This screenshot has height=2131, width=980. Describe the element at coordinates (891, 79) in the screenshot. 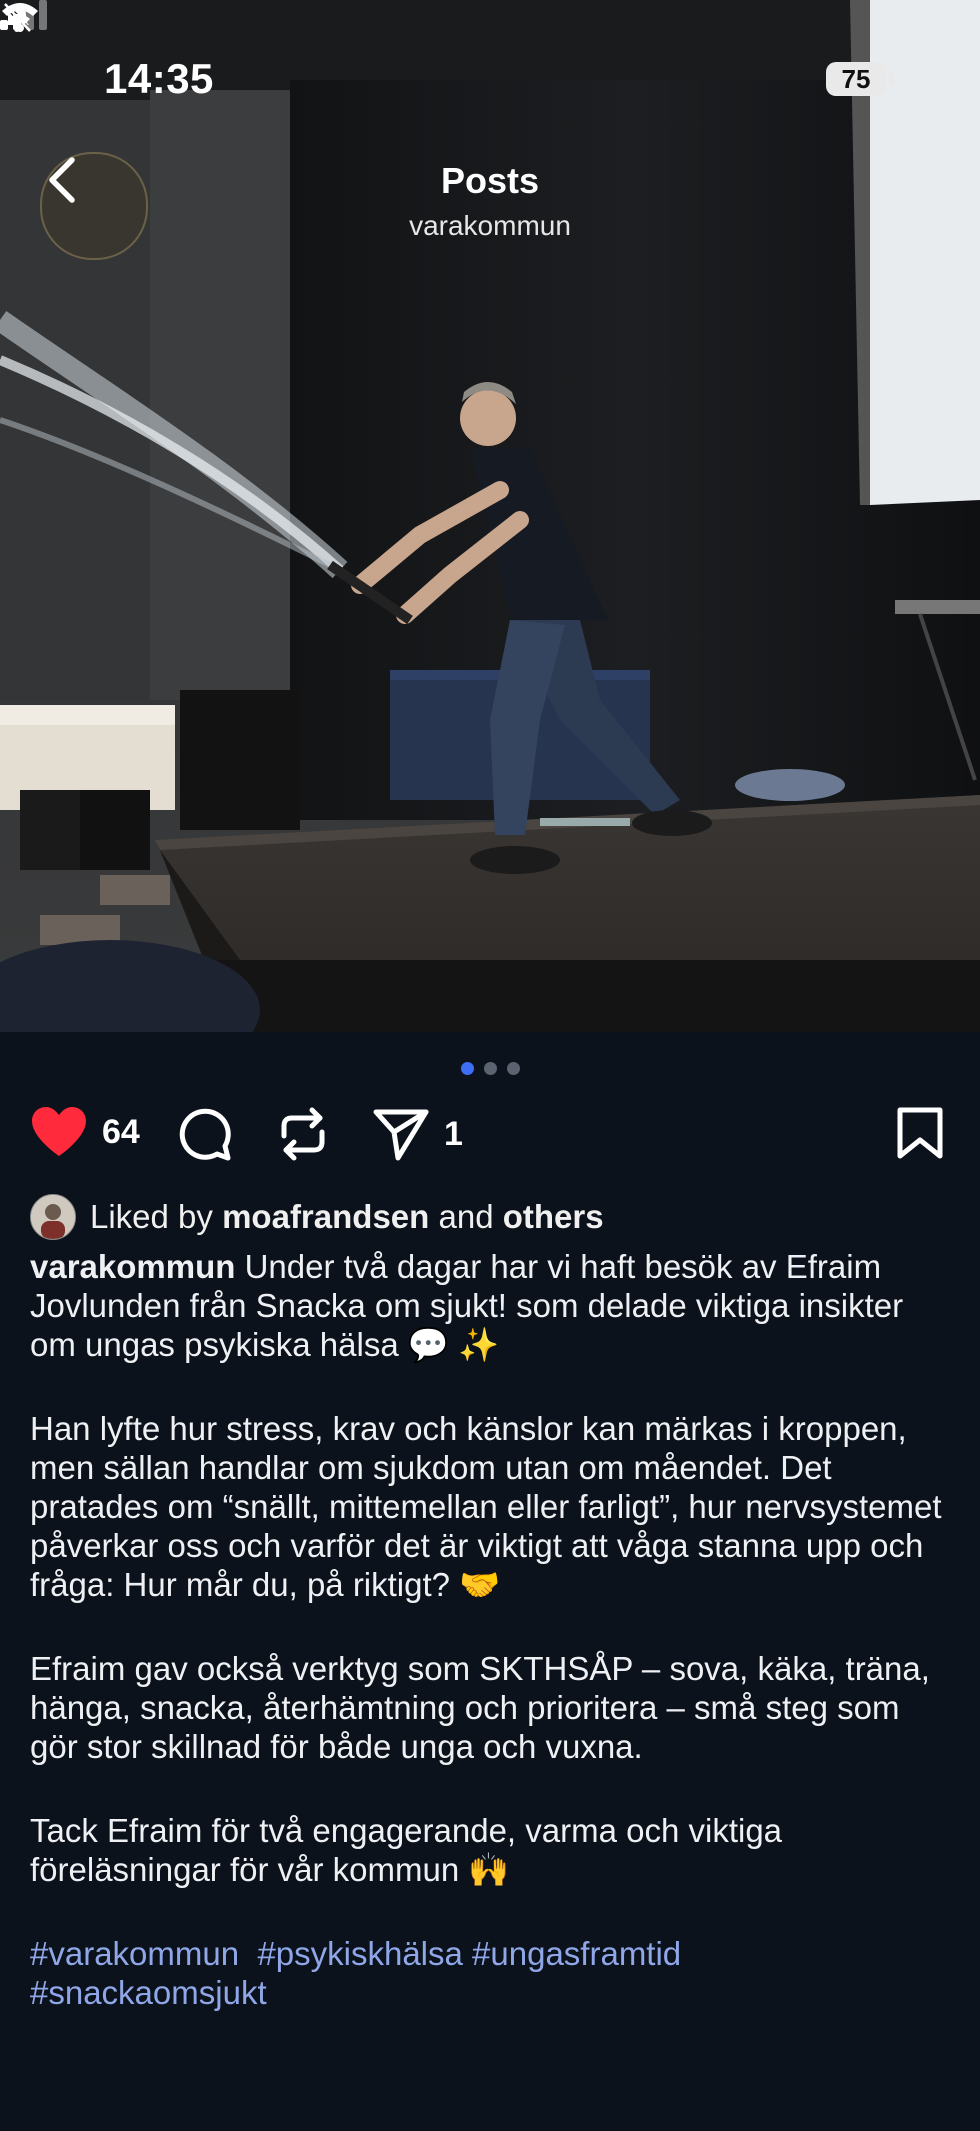

I see `battery-tip` at that location.